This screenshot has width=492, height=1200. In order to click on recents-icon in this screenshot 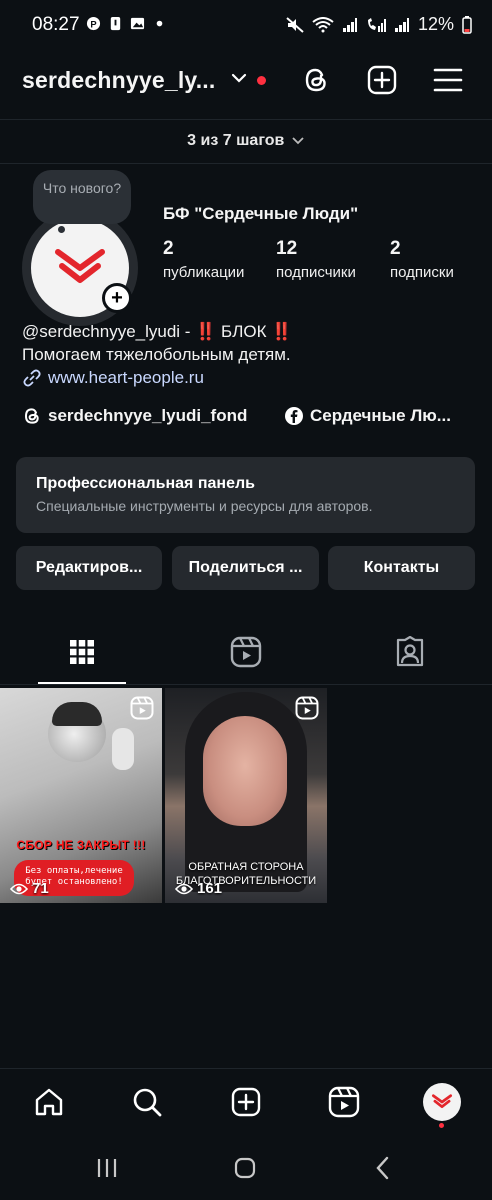, I will do `click(107, 1168)`.